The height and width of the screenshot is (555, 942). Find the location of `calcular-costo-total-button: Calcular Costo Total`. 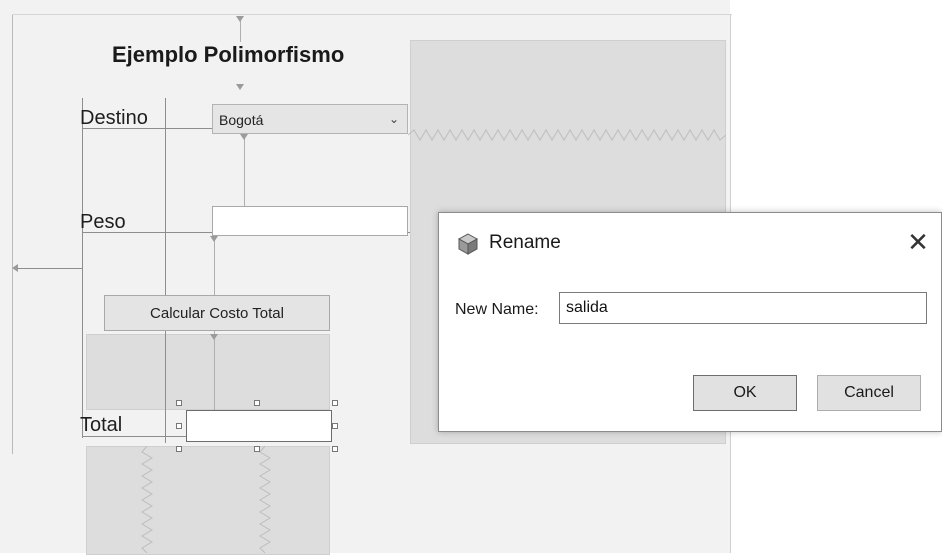

calcular-costo-total-button: Calcular Costo Total is located at coordinates (217, 313).